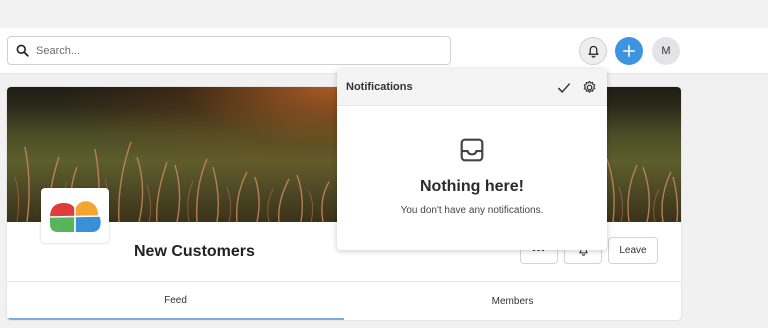 This screenshot has width=768, height=328. I want to click on bell-icon, so click(593, 51).